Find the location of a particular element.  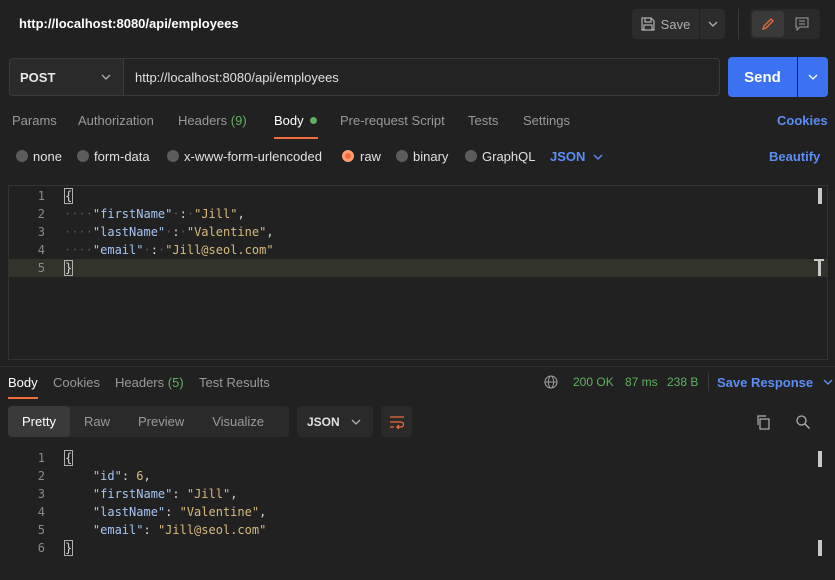

view-tab-pretty: Pretty is located at coordinates (39, 421).